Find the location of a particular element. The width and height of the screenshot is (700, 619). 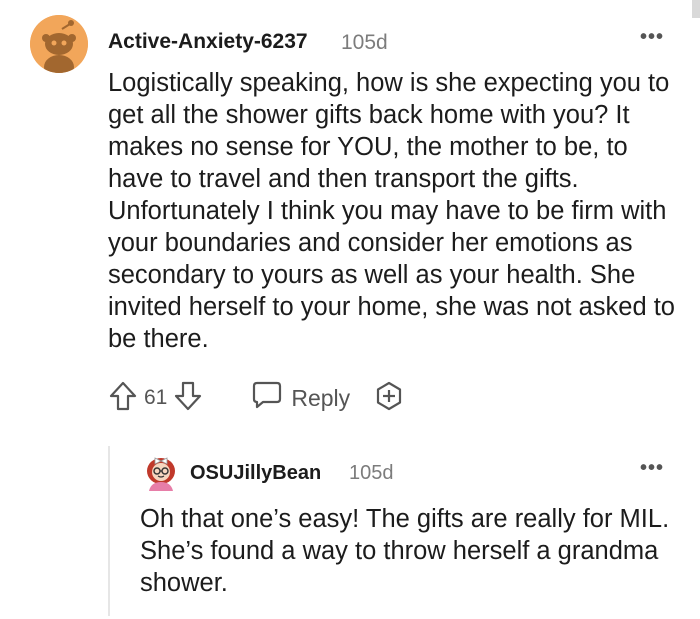

comment-actions: 61 Reply is located at coordinates (256, 398).